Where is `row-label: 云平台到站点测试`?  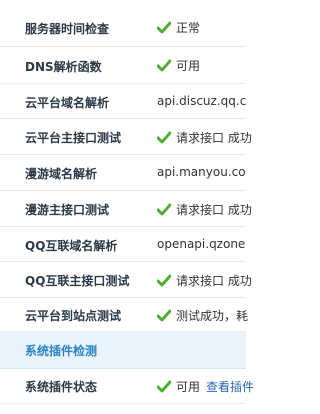 row-label: 云平台到站点测试 is located at coordinates (73, 316).